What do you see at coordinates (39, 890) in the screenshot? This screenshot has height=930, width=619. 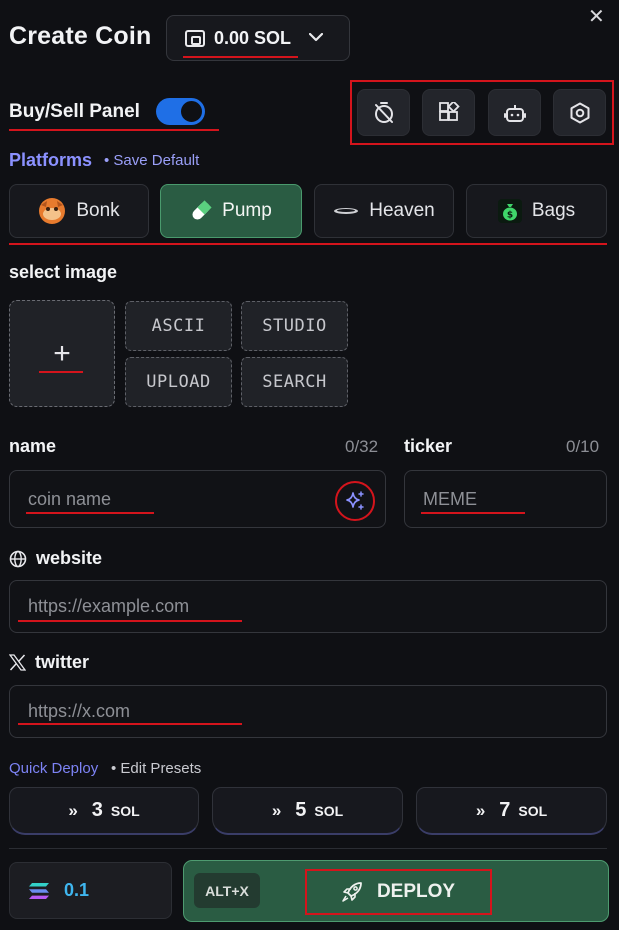 I see `solana-icon` at bounding box center [39, 890].